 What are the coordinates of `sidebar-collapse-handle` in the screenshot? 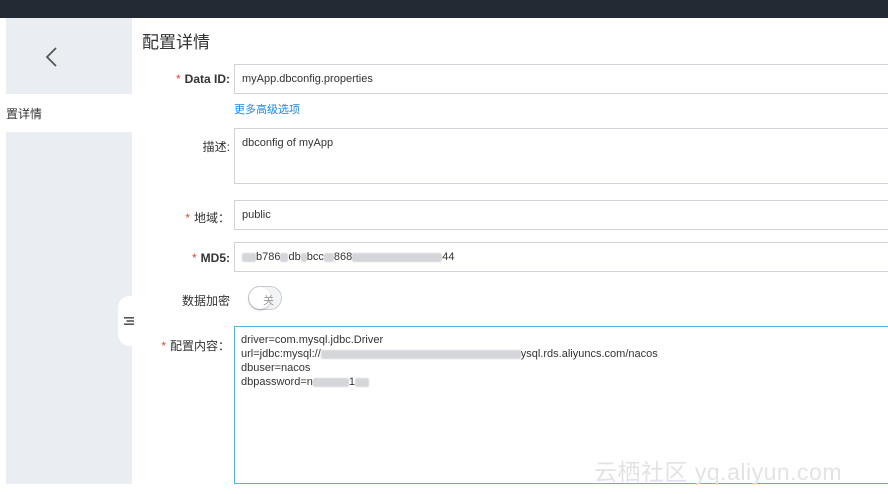 It's located at (129, 321).